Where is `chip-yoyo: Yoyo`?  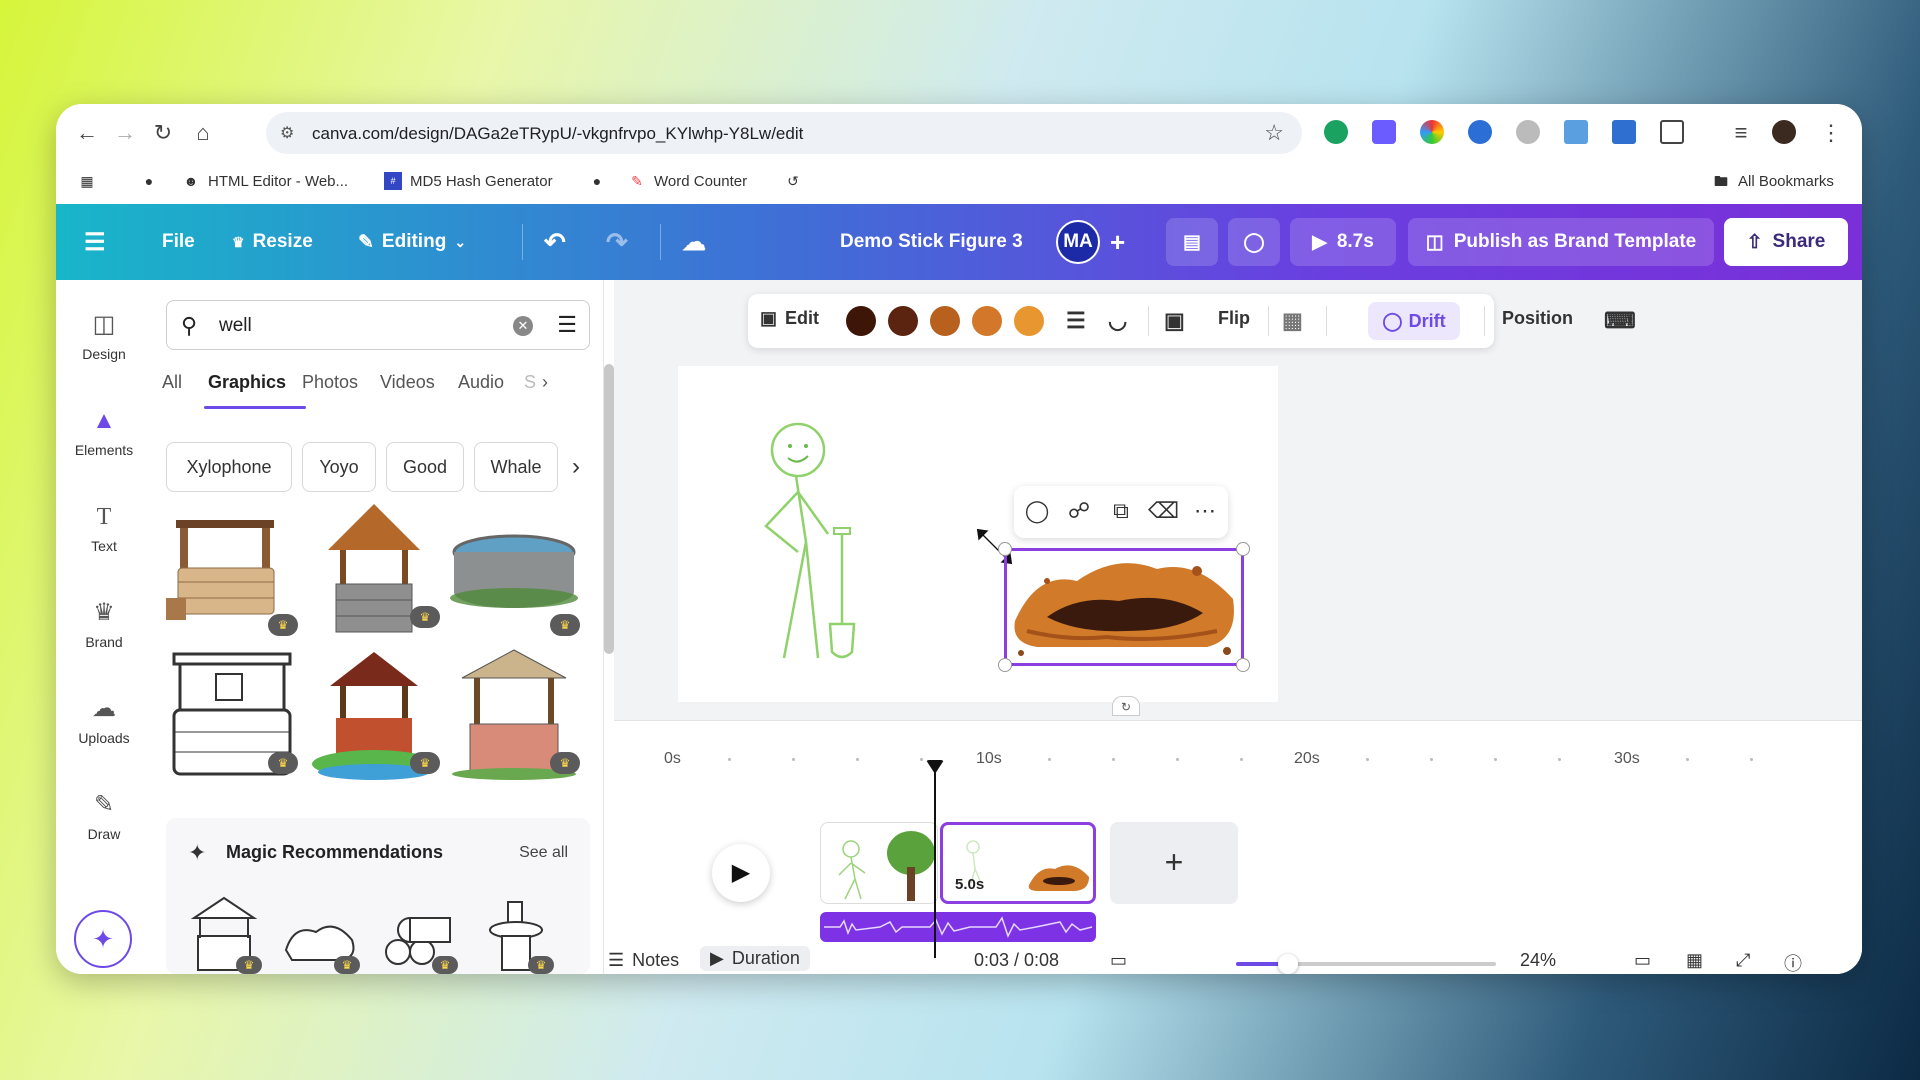
chip-yoyo: Yoyo is located at coordinates (339, 467).